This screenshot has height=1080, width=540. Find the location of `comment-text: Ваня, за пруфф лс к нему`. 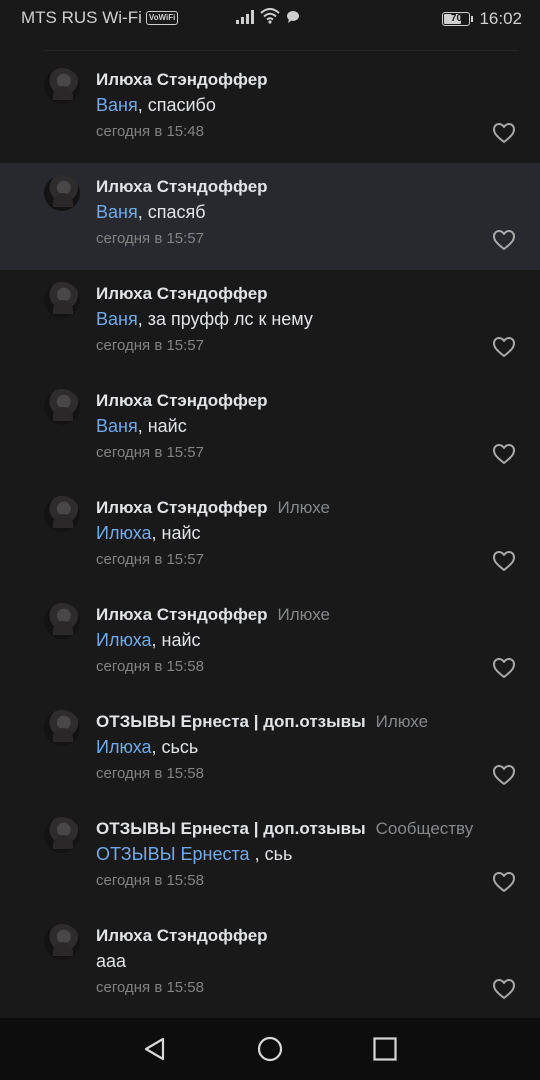

comment-text: Ваня, за пруфф лс к нему is located at coordinates (204, 319).